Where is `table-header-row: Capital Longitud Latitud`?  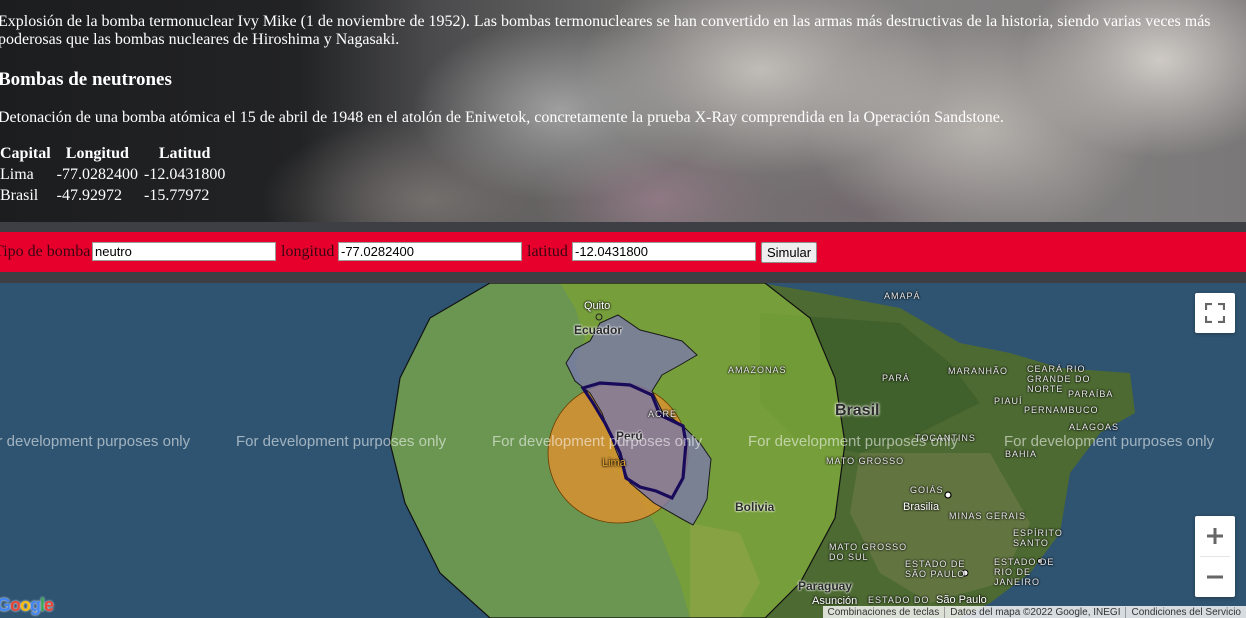
table-header-row: Capital Longitud Latitud is located at coordinates (114, 154).